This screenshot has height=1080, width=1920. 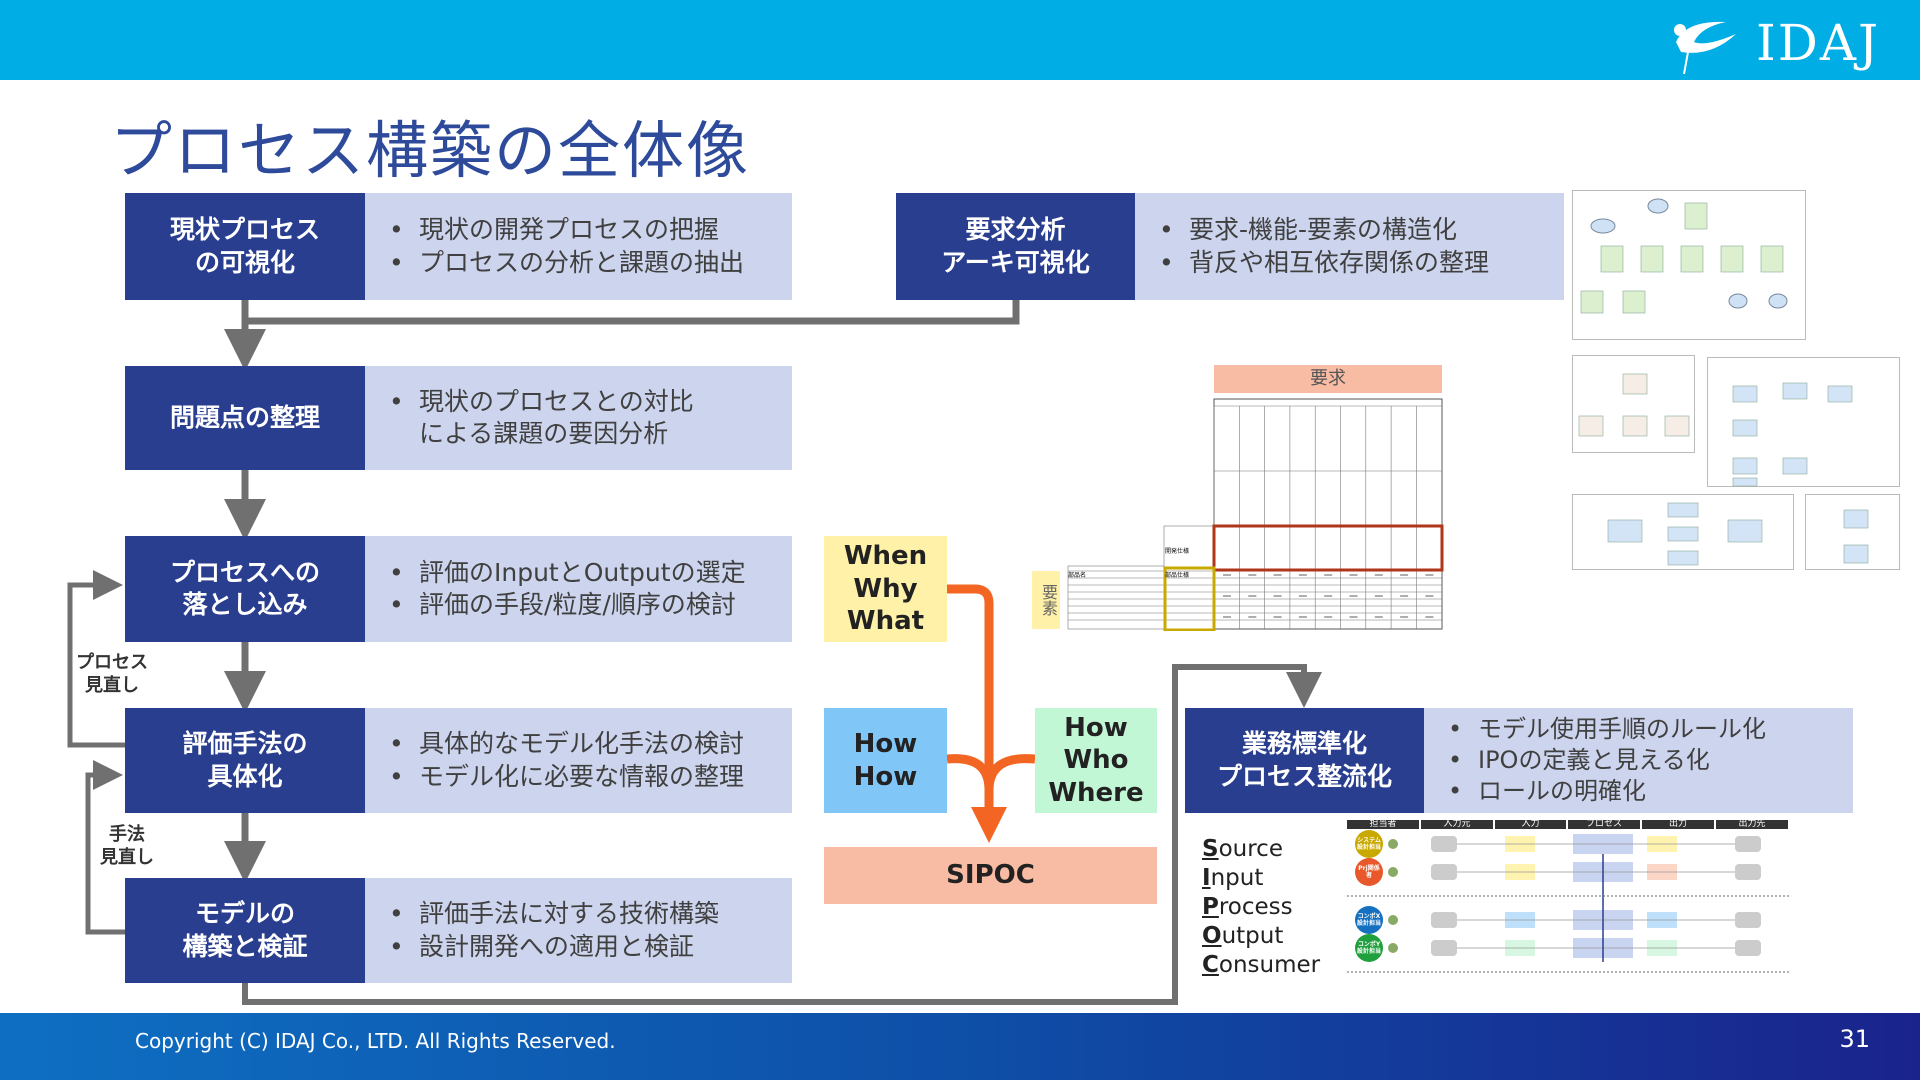 I want to click on sipoc-input: Input, so click(x=1233, y=878).